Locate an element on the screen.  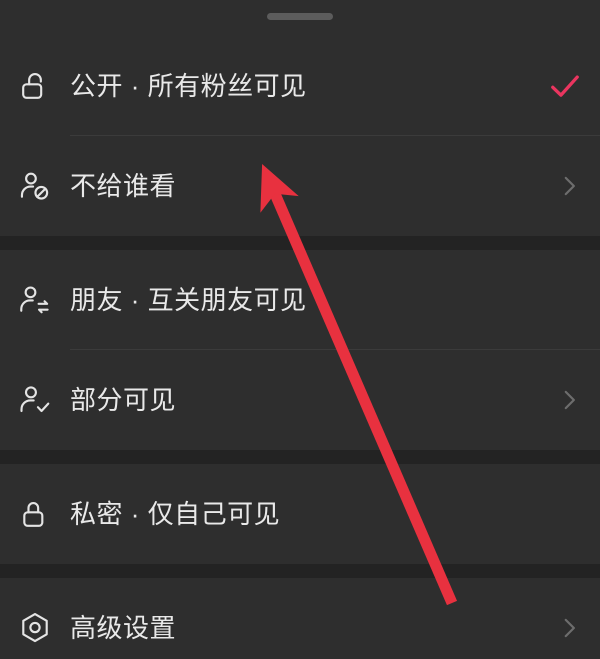
drag-handle is located at coordinates (300, 16).